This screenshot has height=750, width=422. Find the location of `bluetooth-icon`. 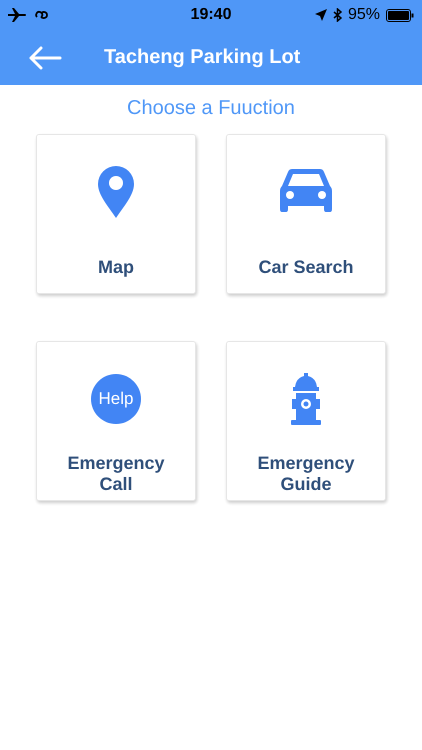

bluetooth-icon is located at coordinates (337, 15).